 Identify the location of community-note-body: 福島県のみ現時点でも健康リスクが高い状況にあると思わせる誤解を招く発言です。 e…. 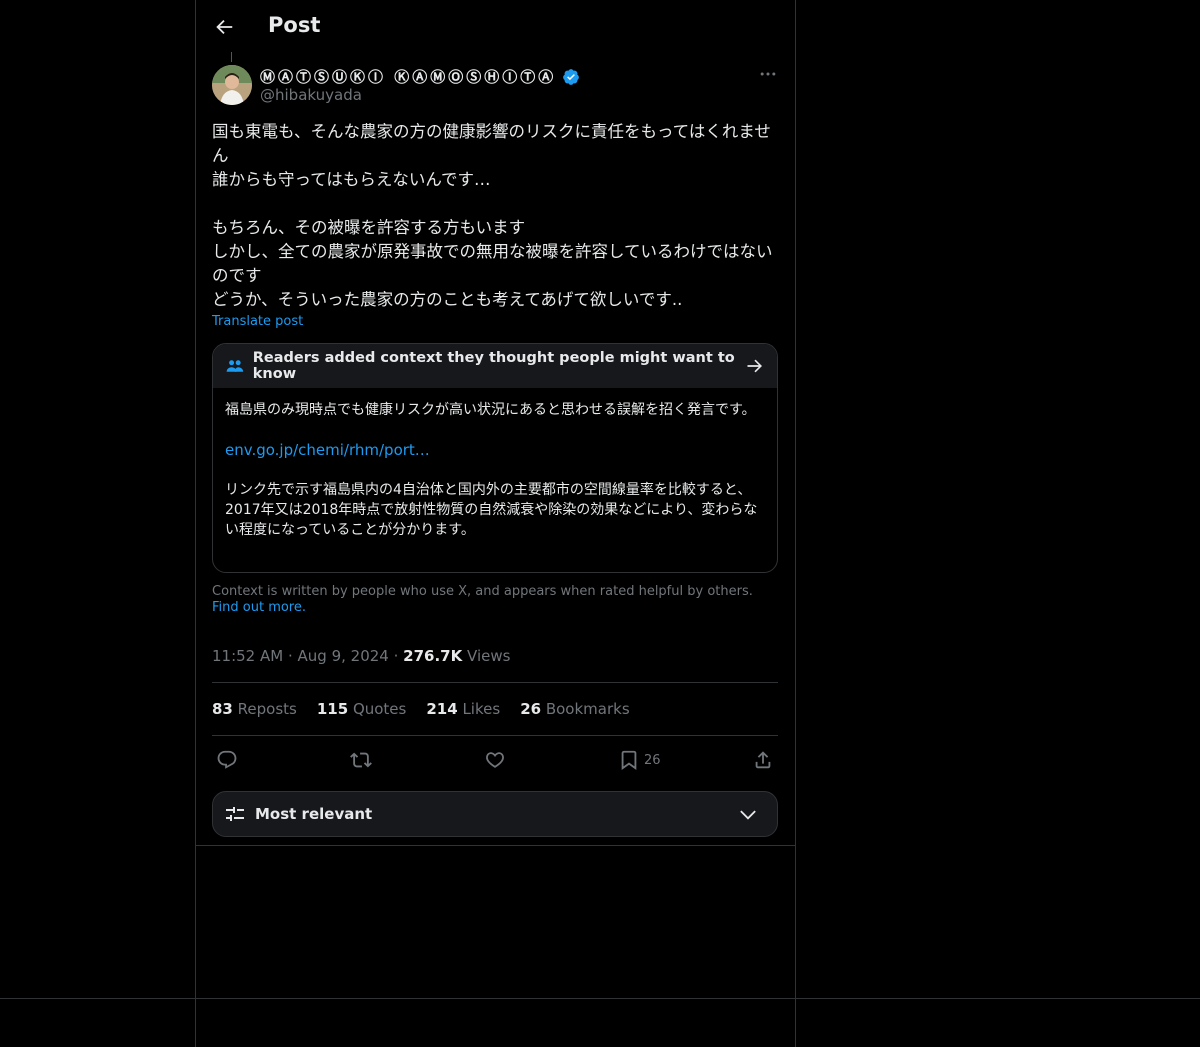
(495, 470).